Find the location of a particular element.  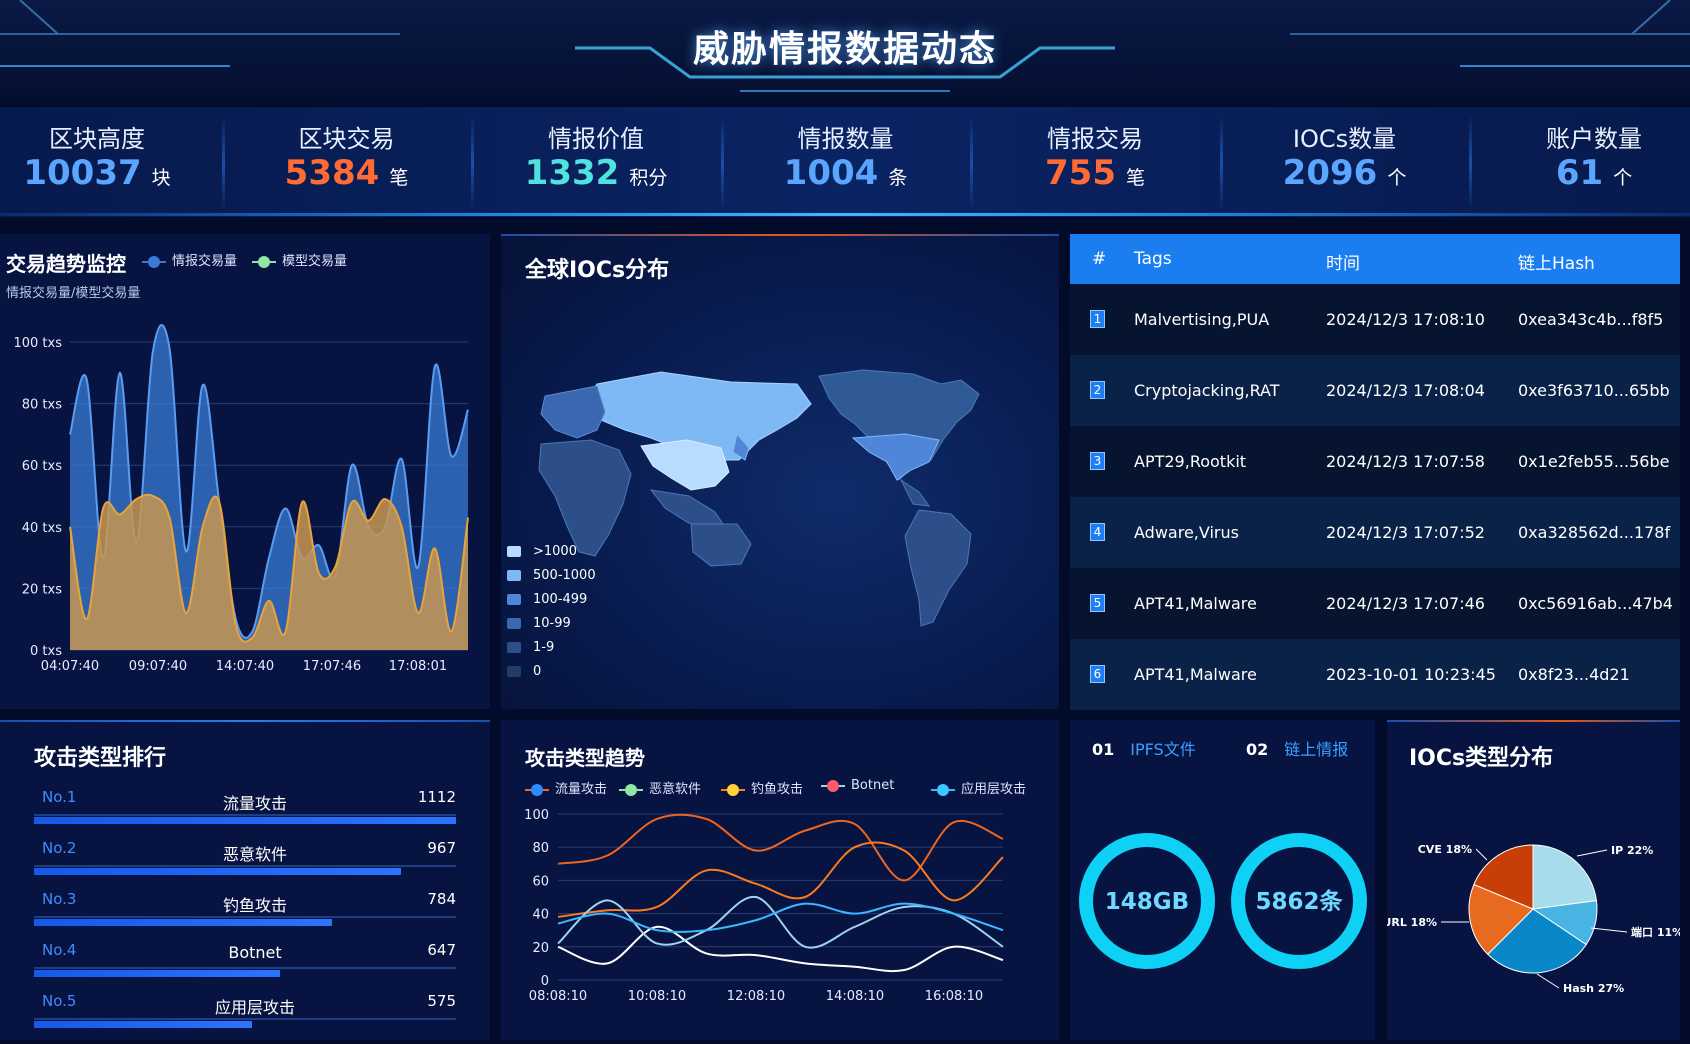

trend-x-tick: 04:07:40 is located at coordinates (70, 666).